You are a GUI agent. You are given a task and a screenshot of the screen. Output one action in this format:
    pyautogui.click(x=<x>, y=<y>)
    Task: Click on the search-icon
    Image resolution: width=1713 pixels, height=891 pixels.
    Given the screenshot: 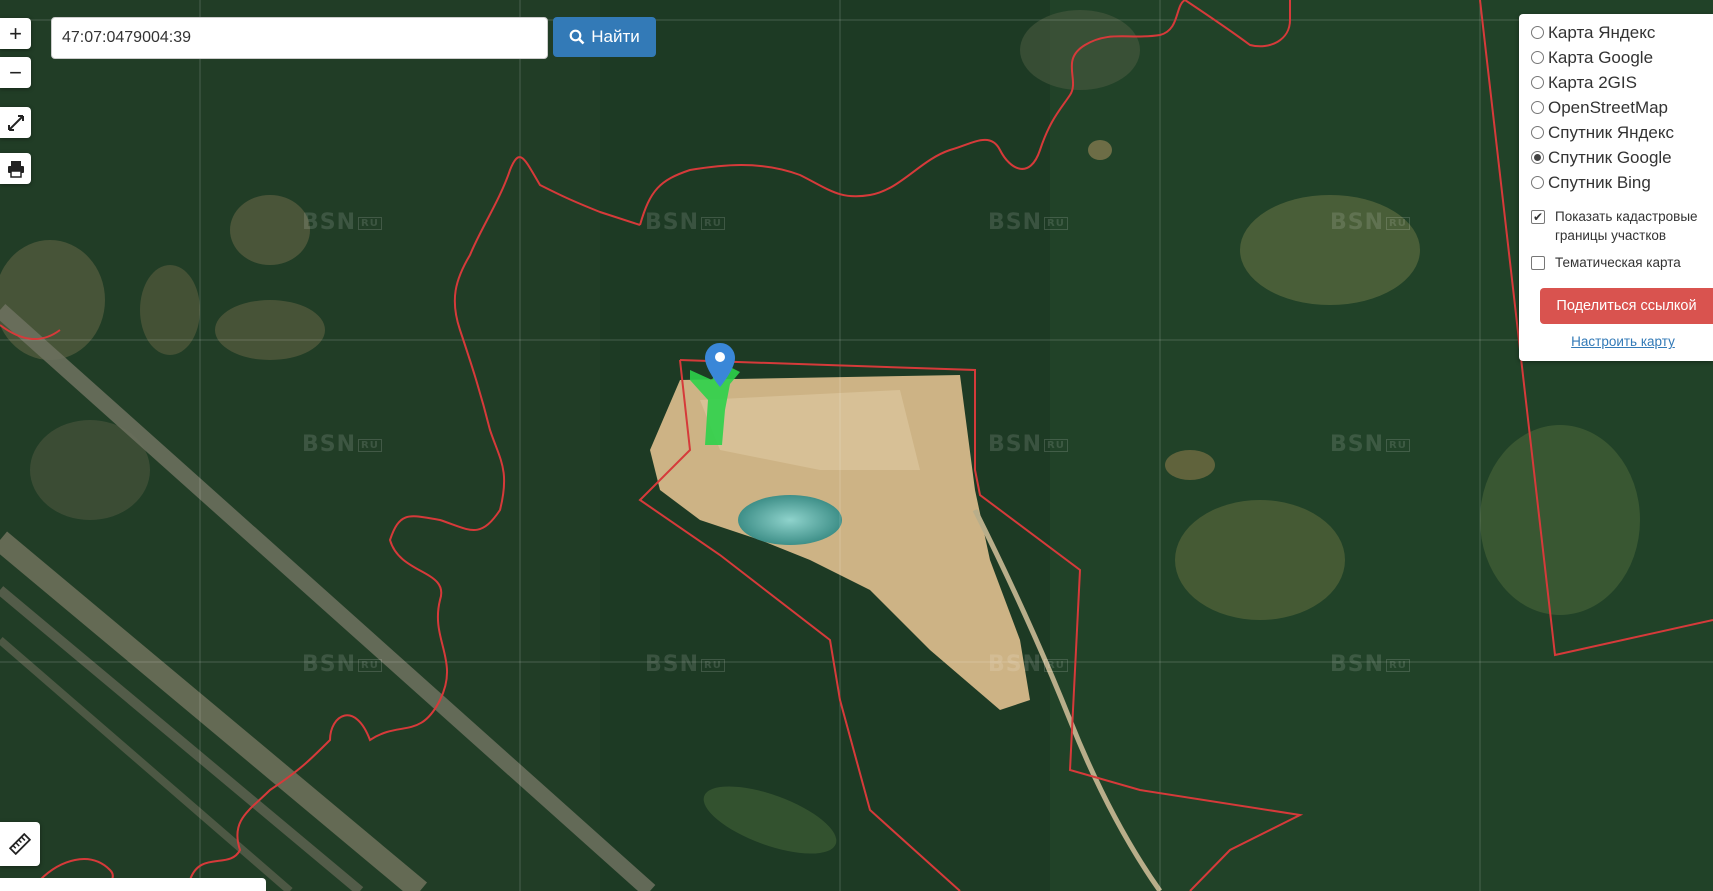 What is the action you would take?
    pyautogui.click(x=577, y=37)
    